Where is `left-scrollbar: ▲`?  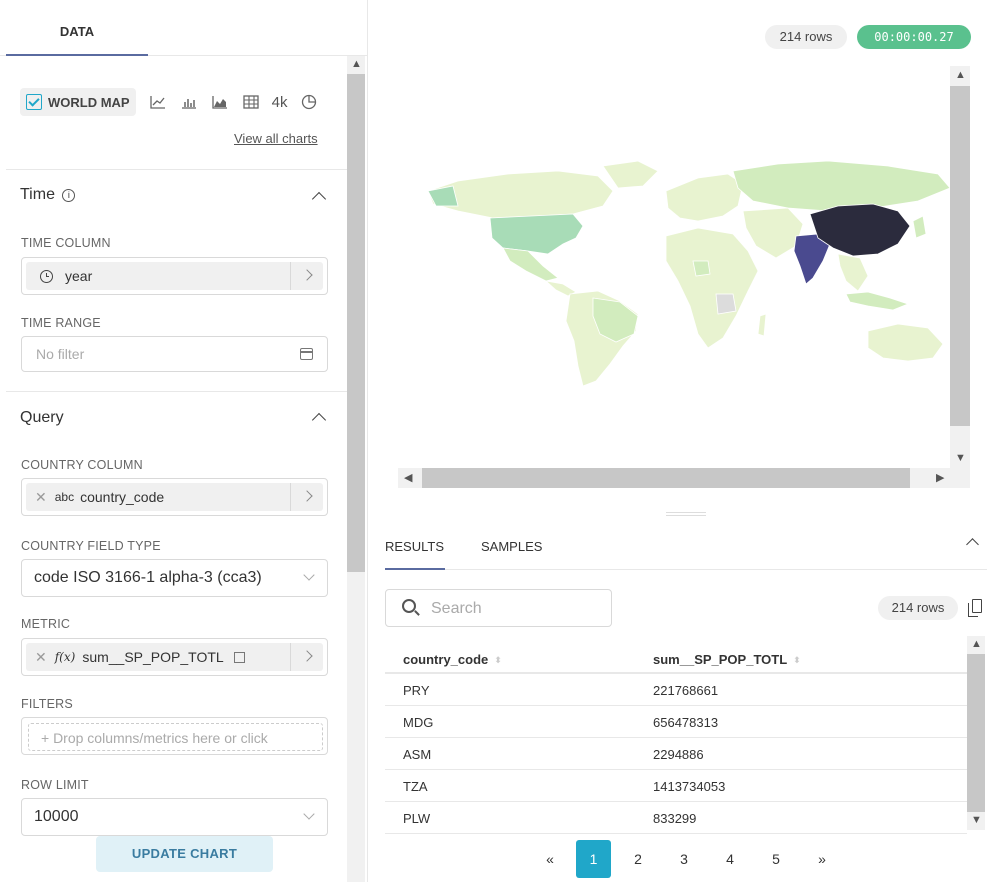 left-scrollbar: ▲ is located at coordinates (356, 469).